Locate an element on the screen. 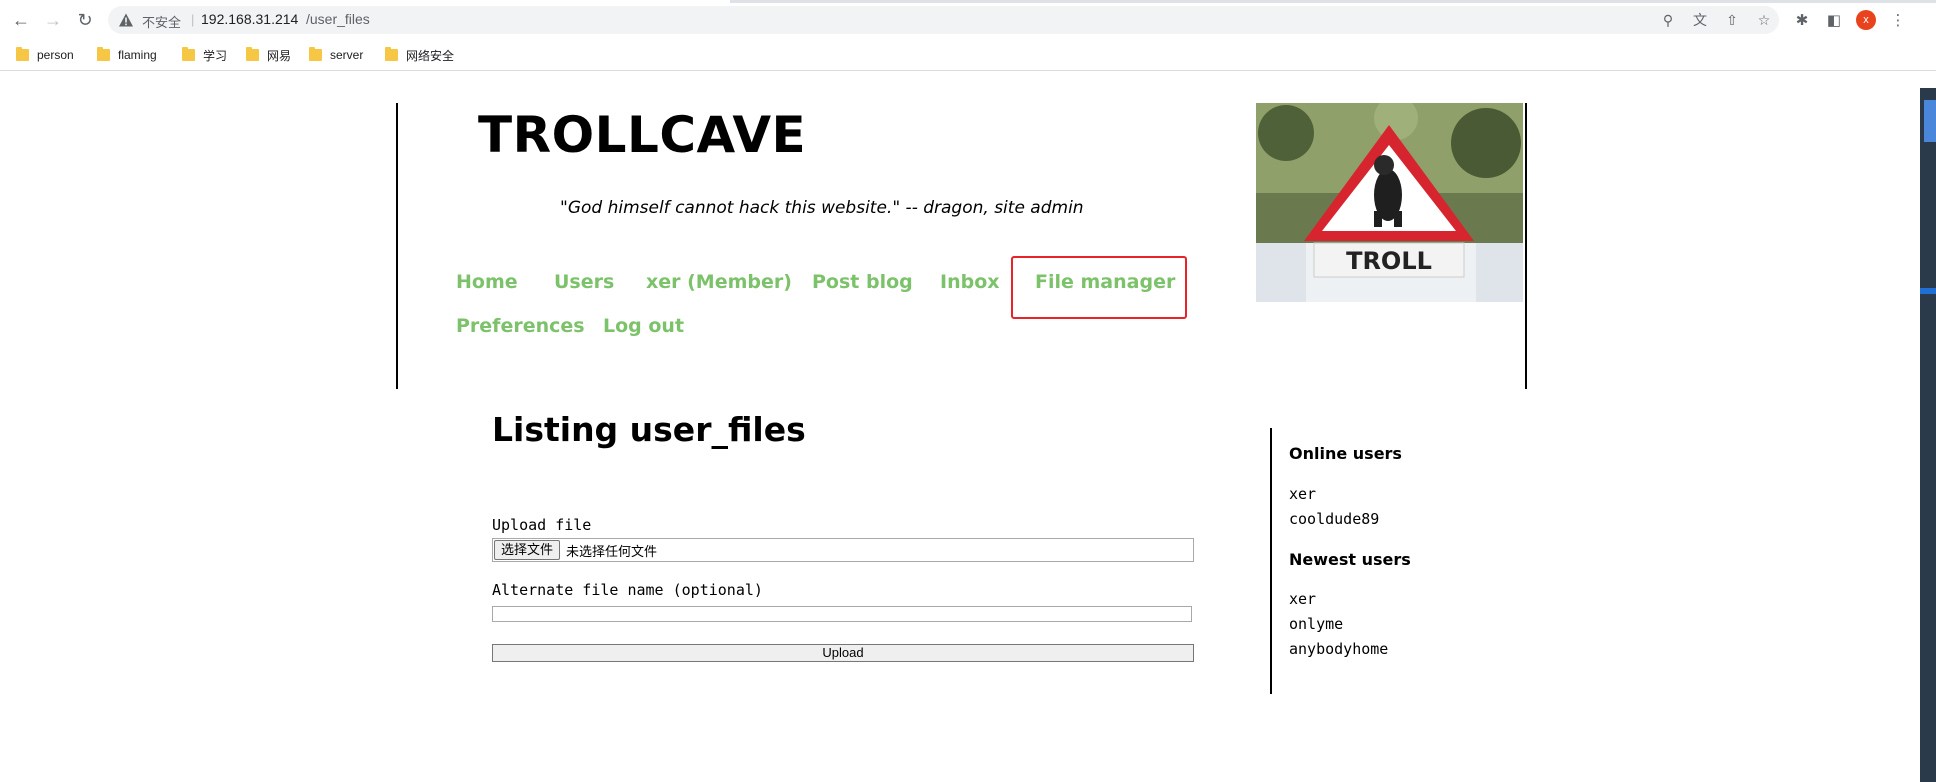 This screenshot has height=782, width=1936. newest-user-item: onlyme is located at coordinates (1316, 624).